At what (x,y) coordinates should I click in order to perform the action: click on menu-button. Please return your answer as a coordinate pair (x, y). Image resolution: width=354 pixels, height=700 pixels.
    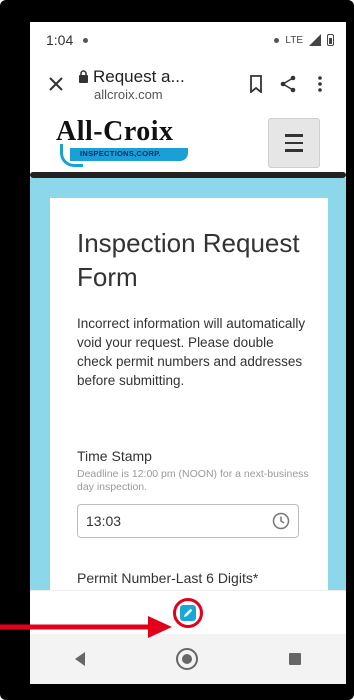
    Looking at the image, I should click on (294, 143).